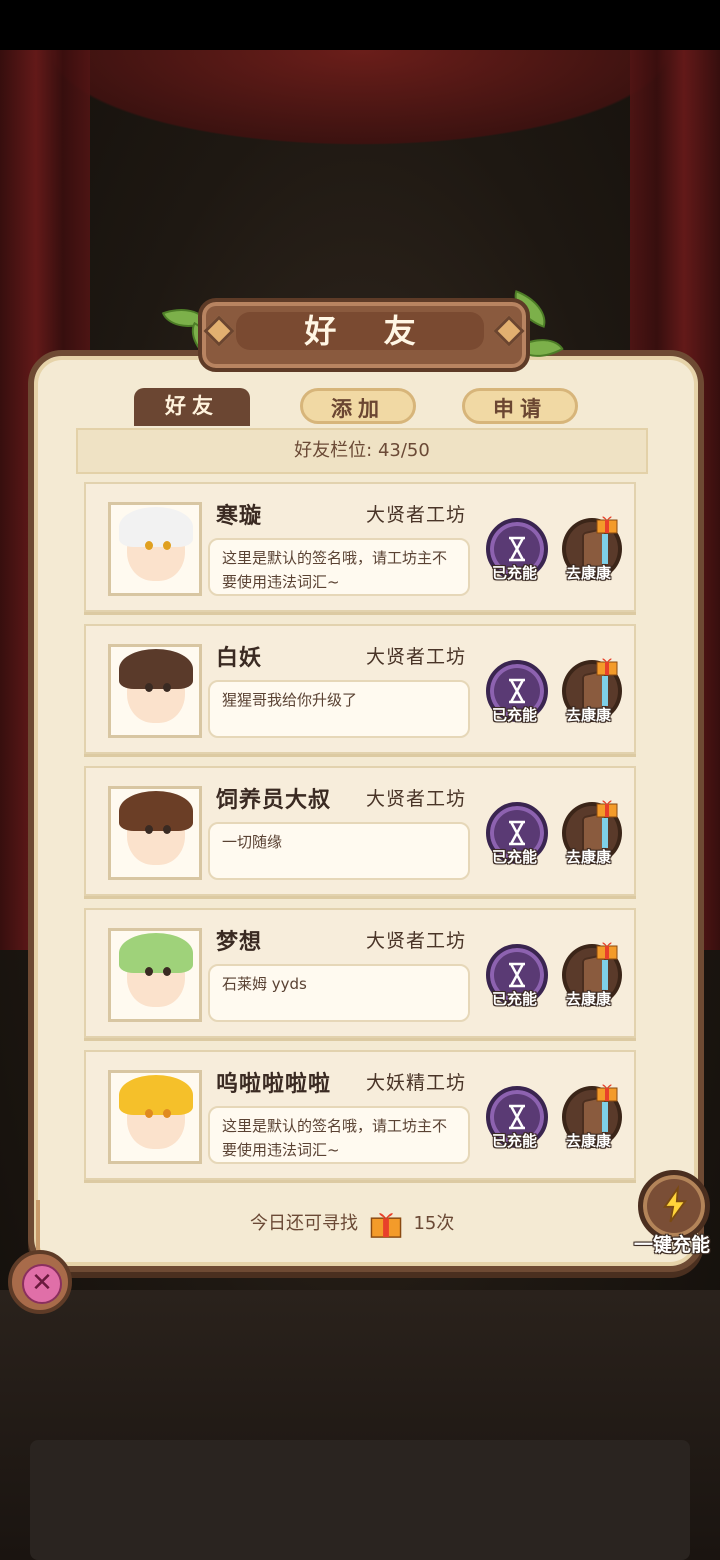  What do you see at coordinates (274, 800) in the screenshot?
I see `friend-name: 饲养员大叔` at bounding box center [274, 800].